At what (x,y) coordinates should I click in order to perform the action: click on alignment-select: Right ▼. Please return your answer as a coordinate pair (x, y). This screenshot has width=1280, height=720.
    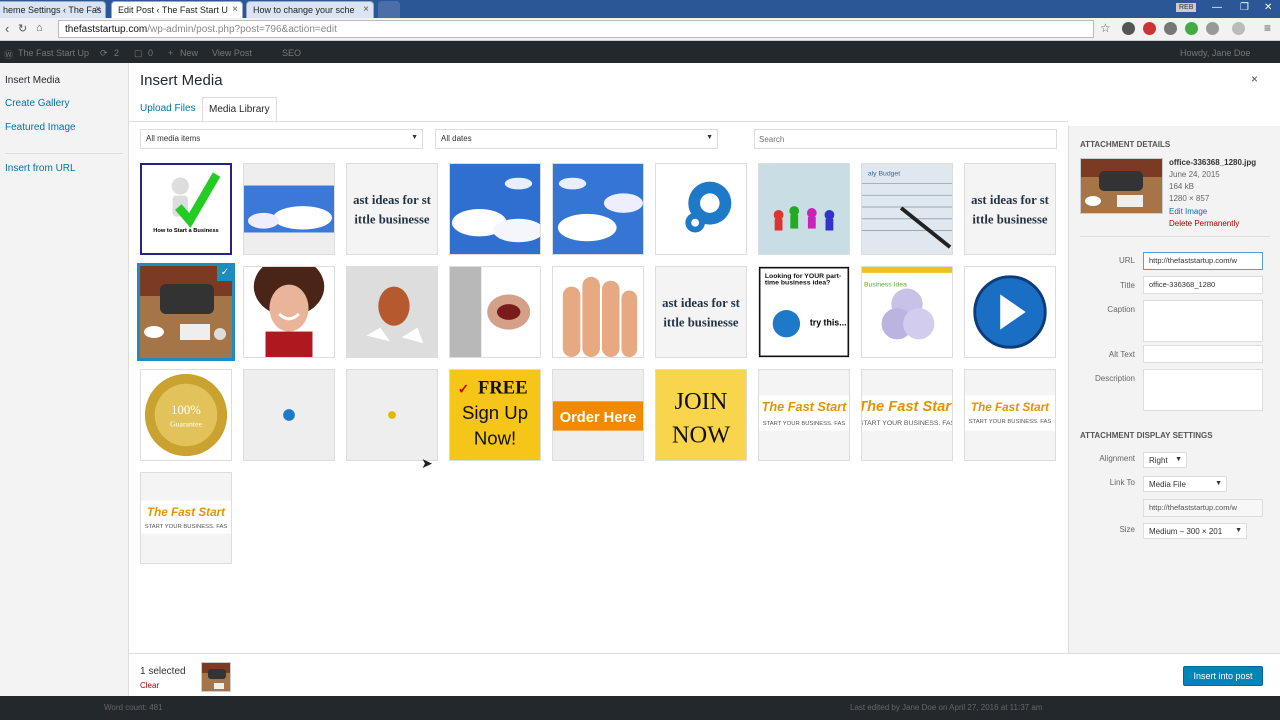
    Looking at the image, I should click on (1165, 460).